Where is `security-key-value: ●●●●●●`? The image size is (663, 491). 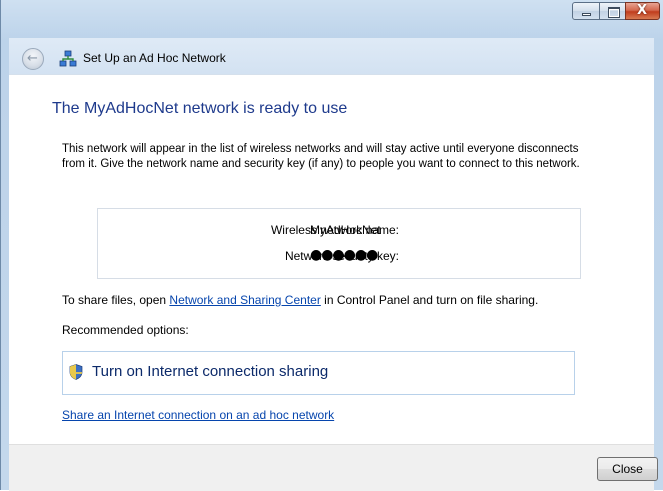 security-key-value: ●●●●●● is located at coordinates (344, 255).